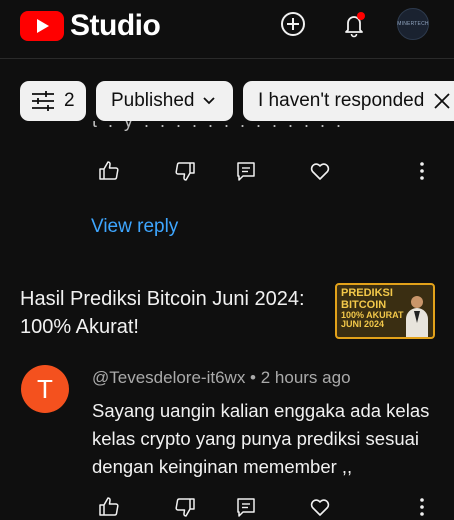 This screenshot has width=454, height=520. What do you see at coordinates (417, 316) in the screenshot?
I see `person-illustration` at bounding box center [417, 316].